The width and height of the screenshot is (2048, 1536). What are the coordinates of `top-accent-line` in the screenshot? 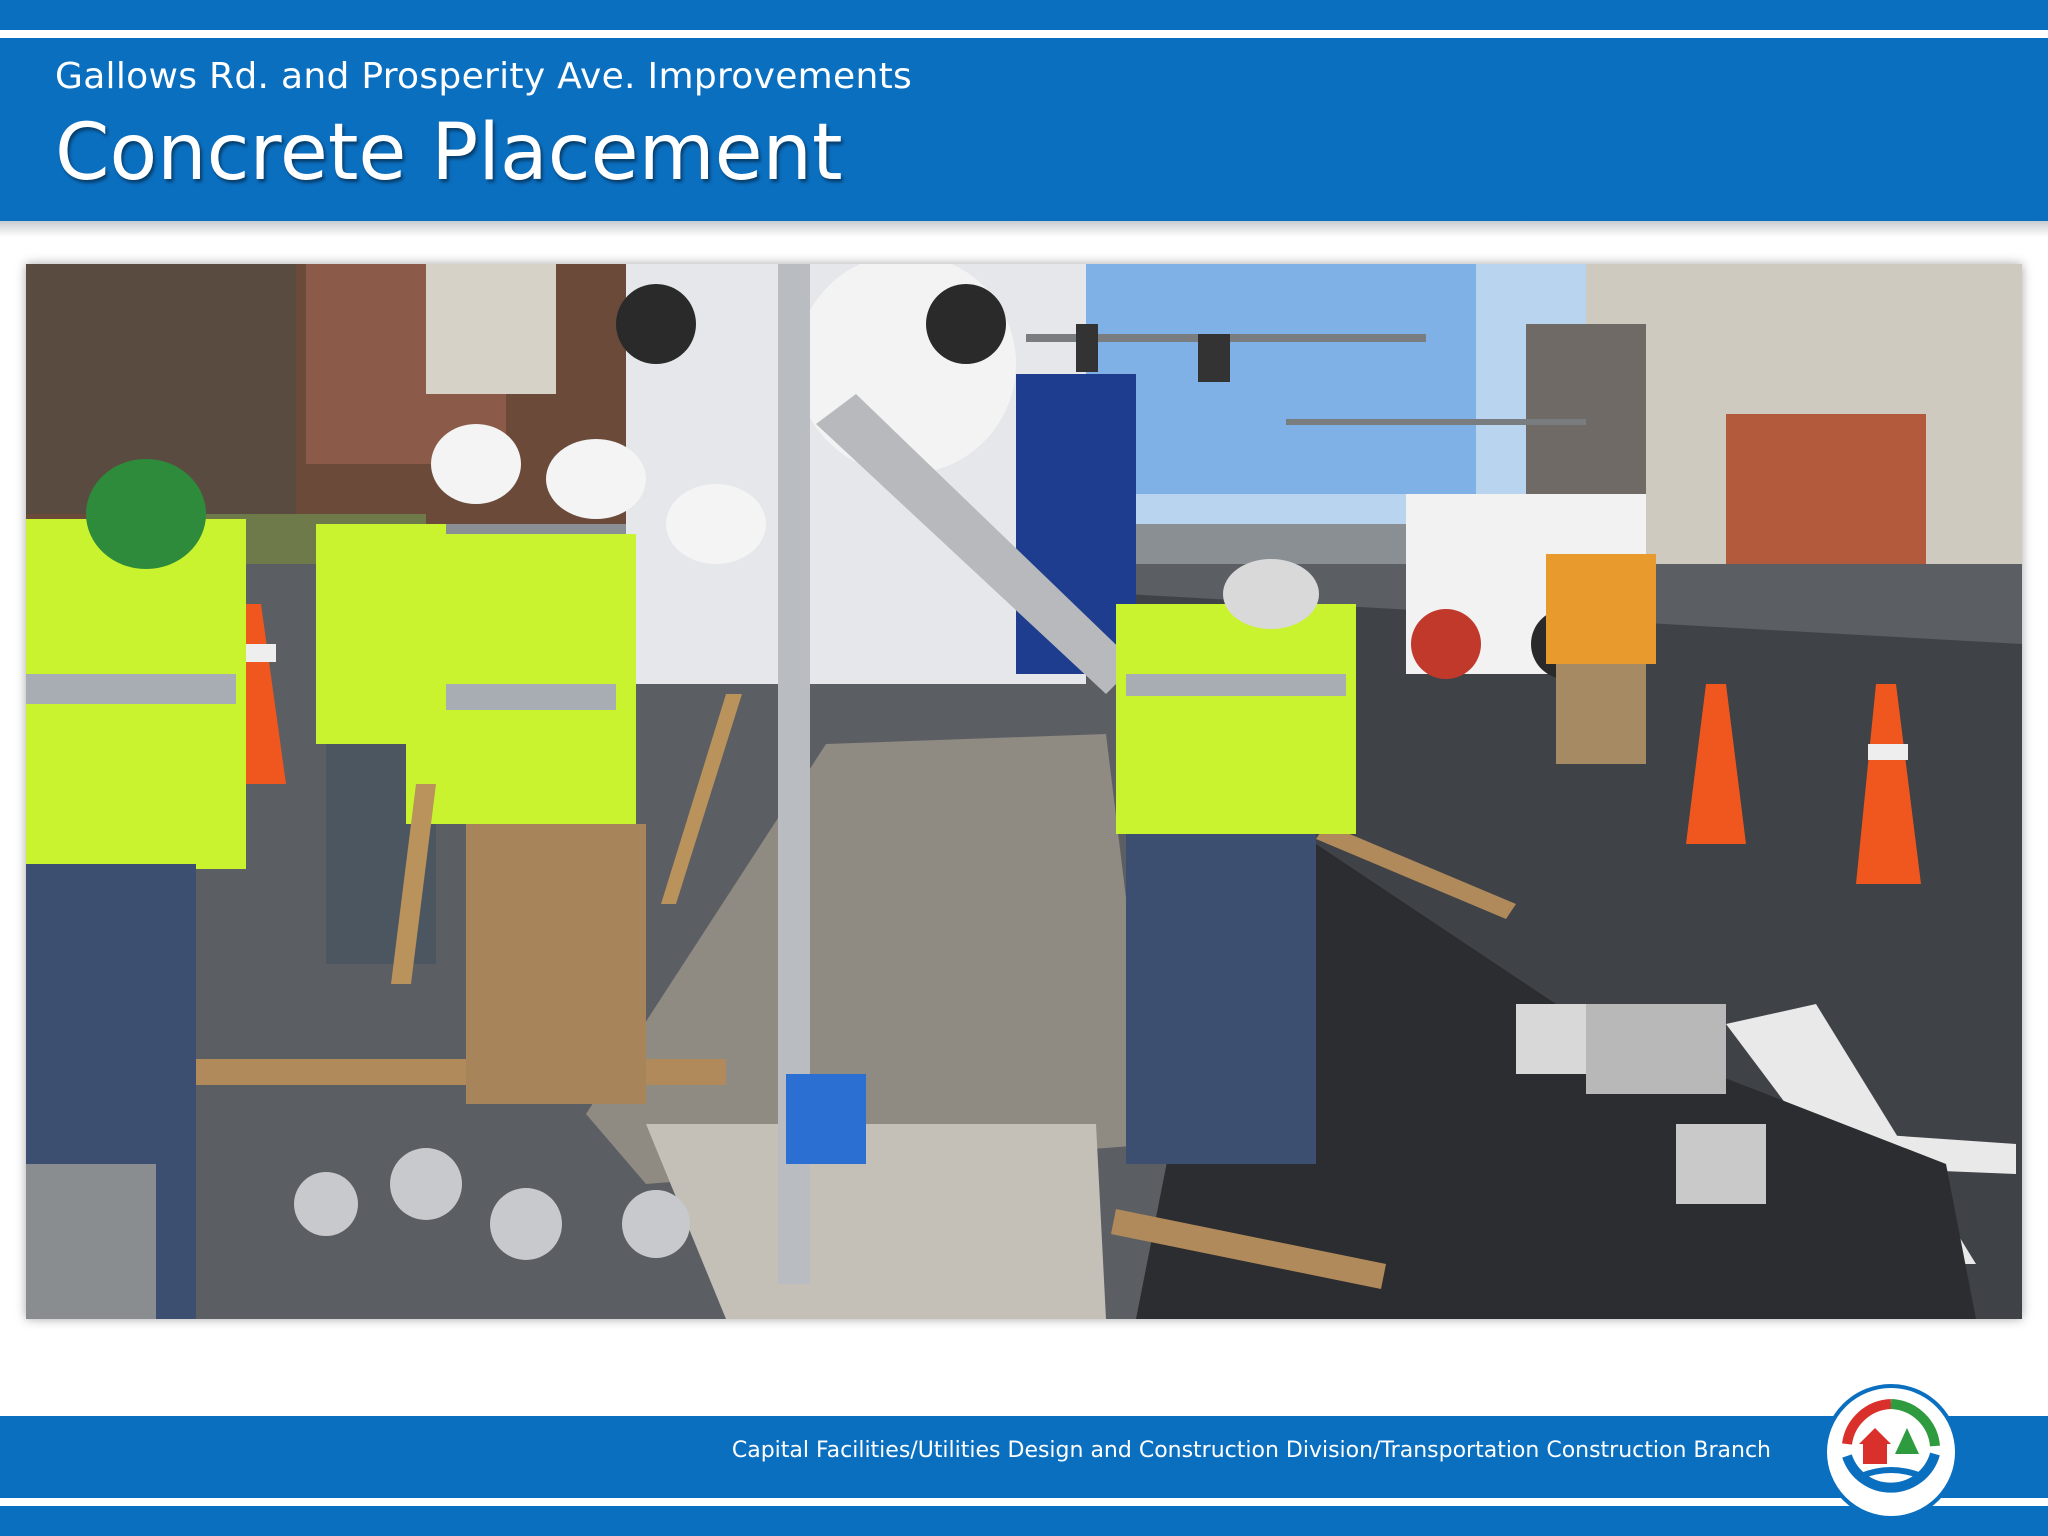 It's located at (1024, 34).